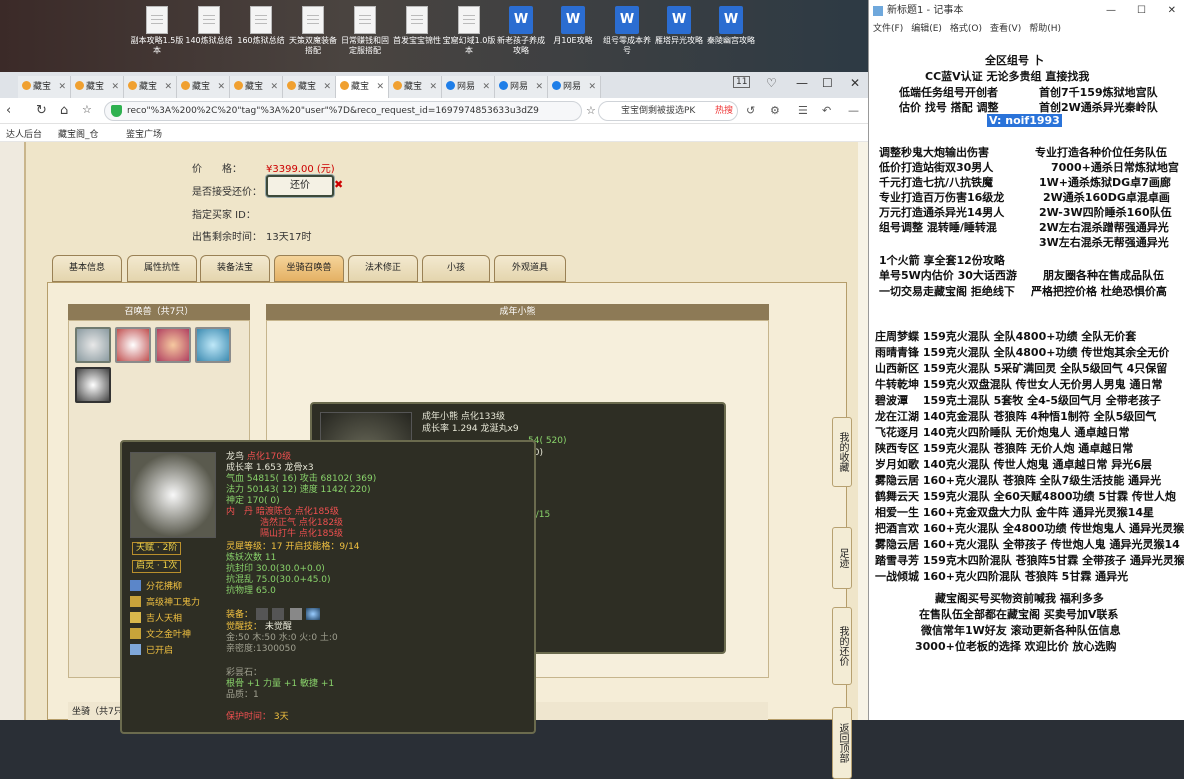 The image size is (1184, 779). I want to click on desktop-icon: 日常赚钱和固定服搭配, so click(365, 30).